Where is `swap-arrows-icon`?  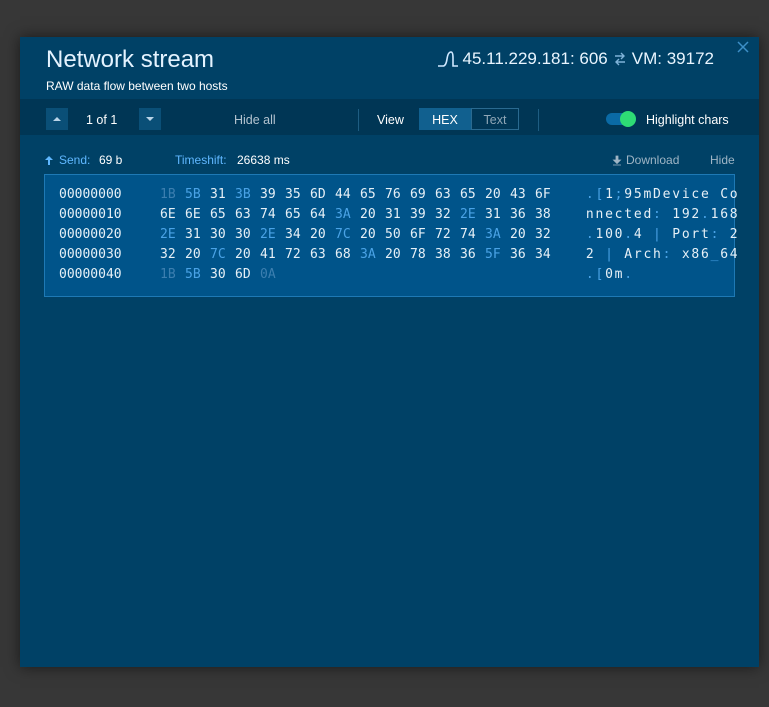
swap-arrows-icon is located at coordinates (619, 59).